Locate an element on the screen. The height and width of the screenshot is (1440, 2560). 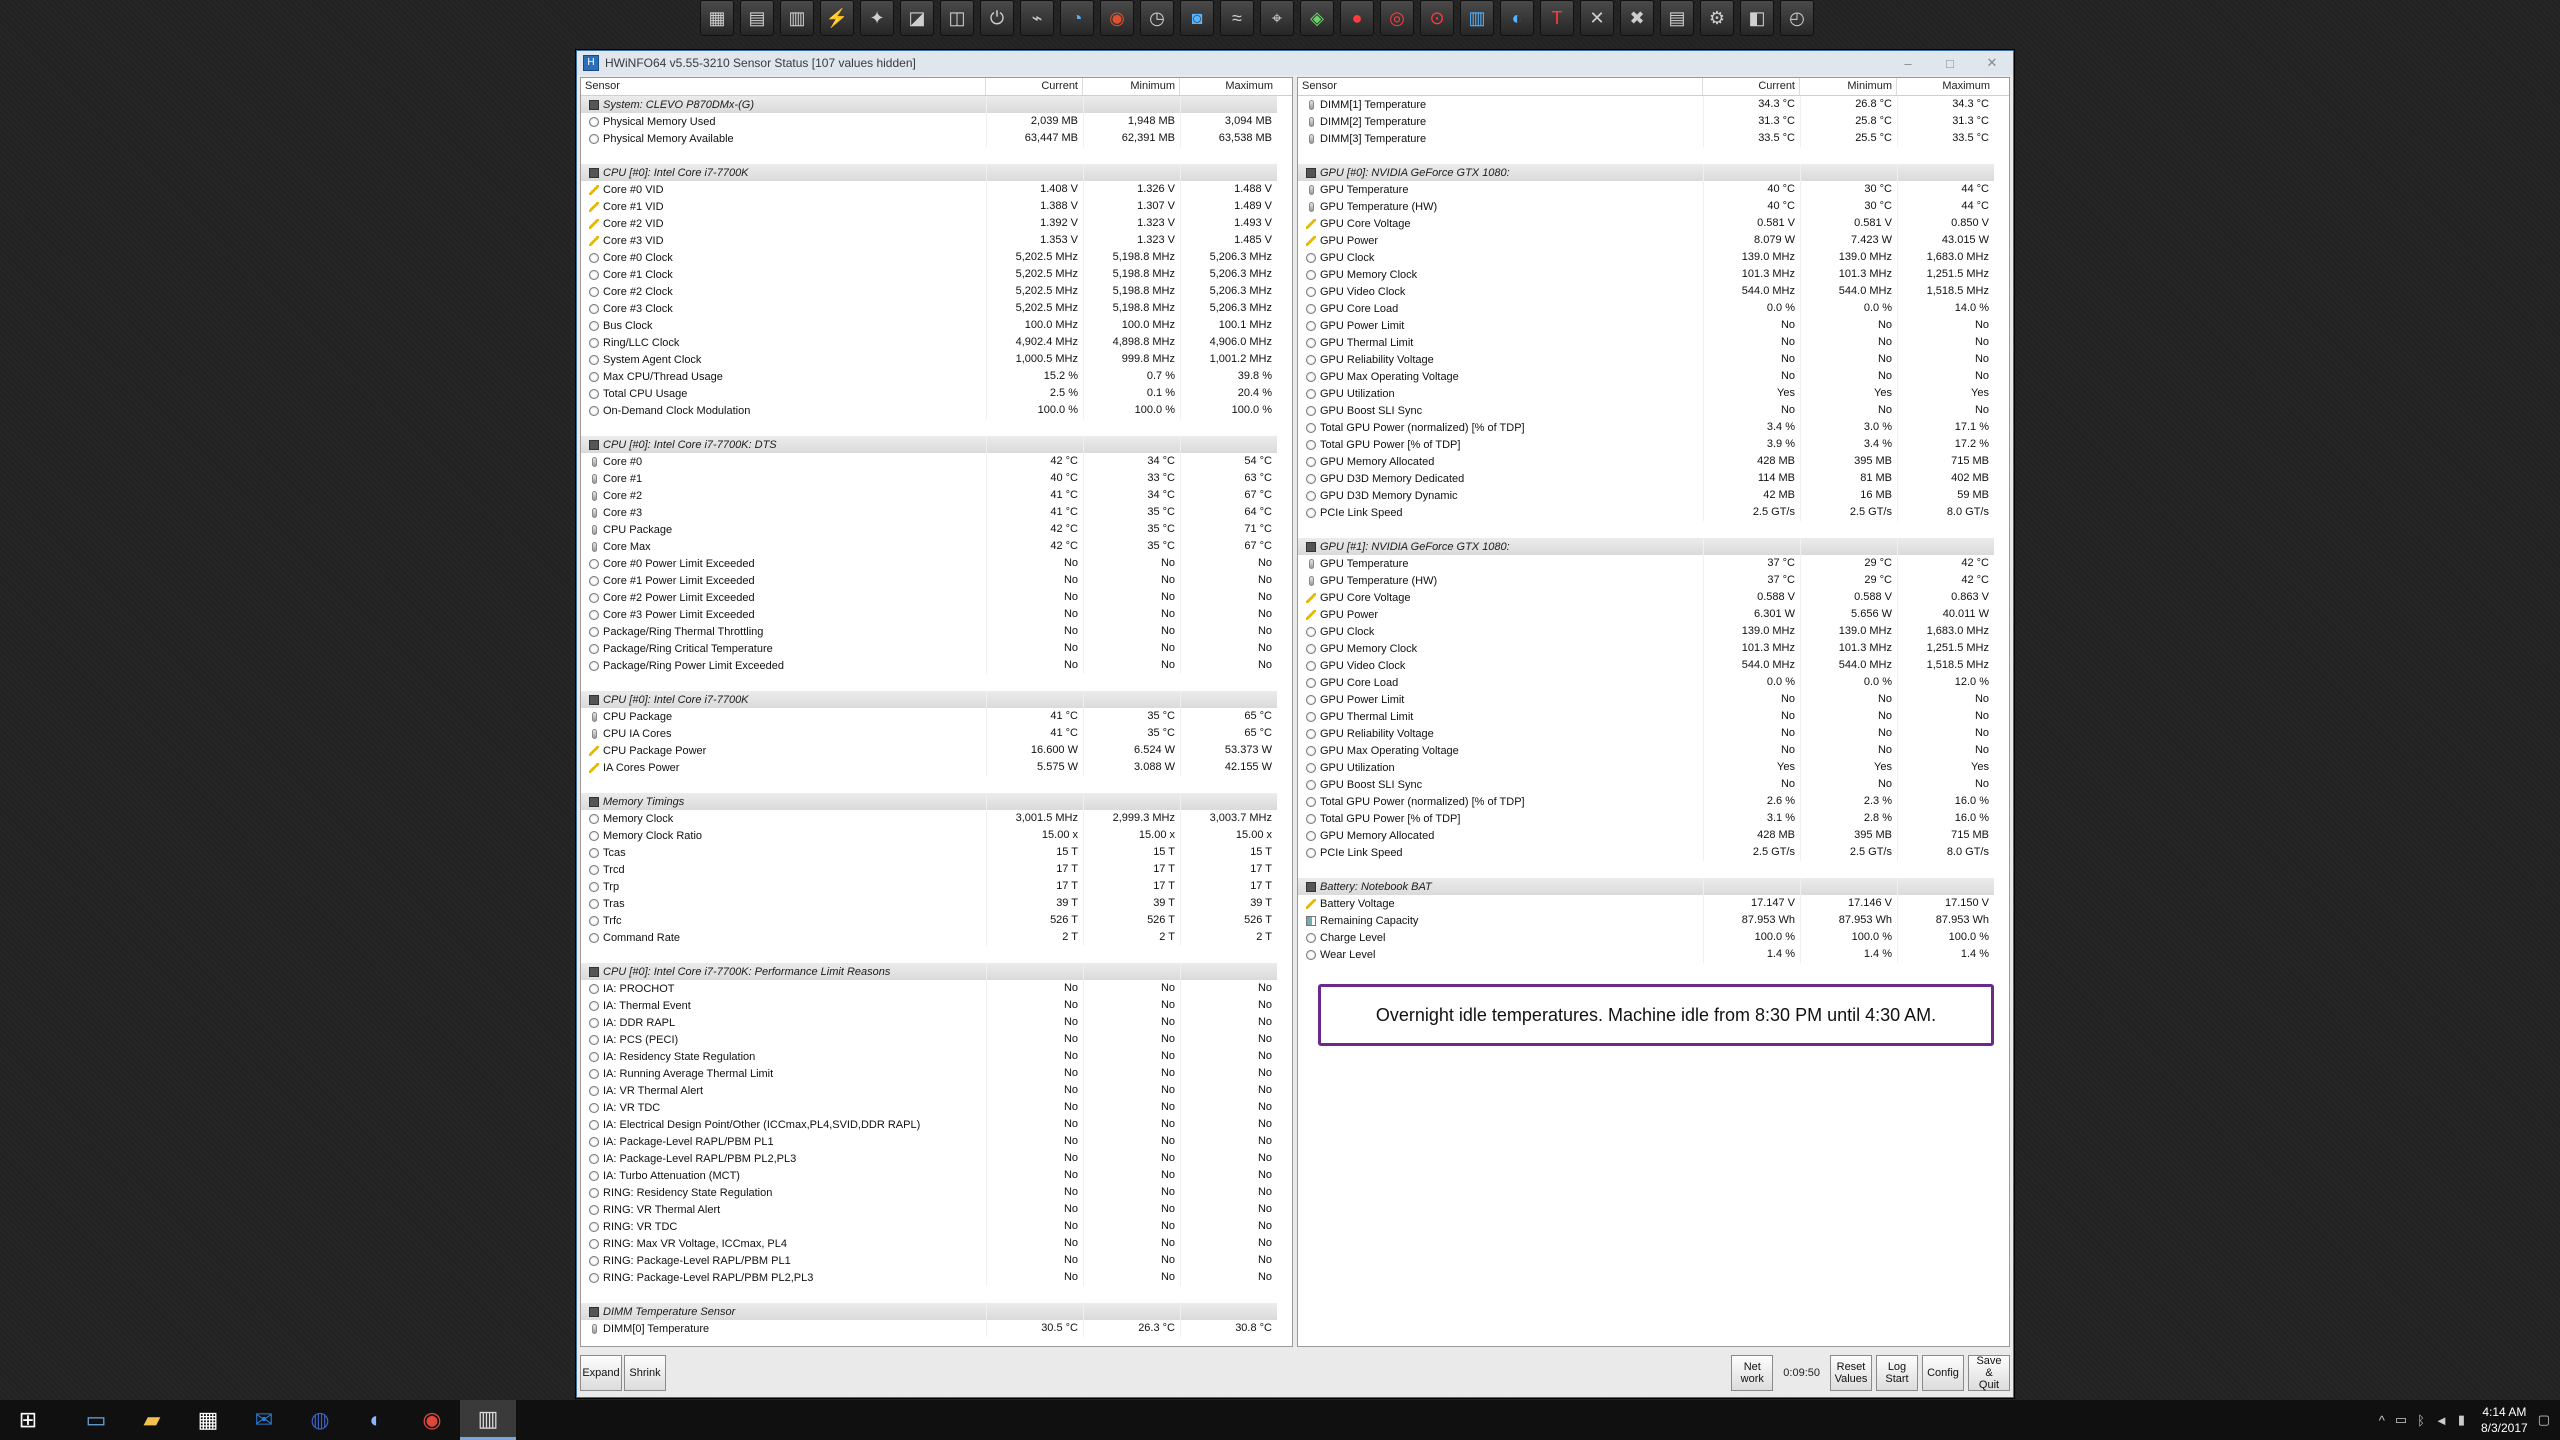
sensor-row: Core #0 42 °C 34 °C 54 °C is located at coordinates (936, 461).